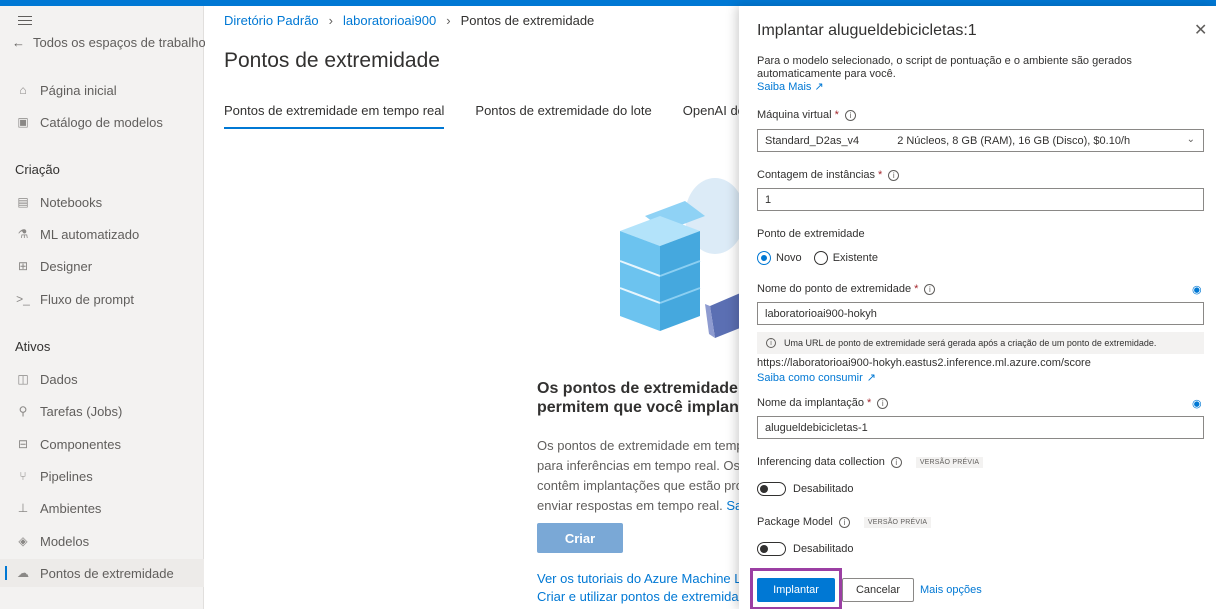 The image size is (1216, 609). I want to click on radio-existing, so click(820, 258).